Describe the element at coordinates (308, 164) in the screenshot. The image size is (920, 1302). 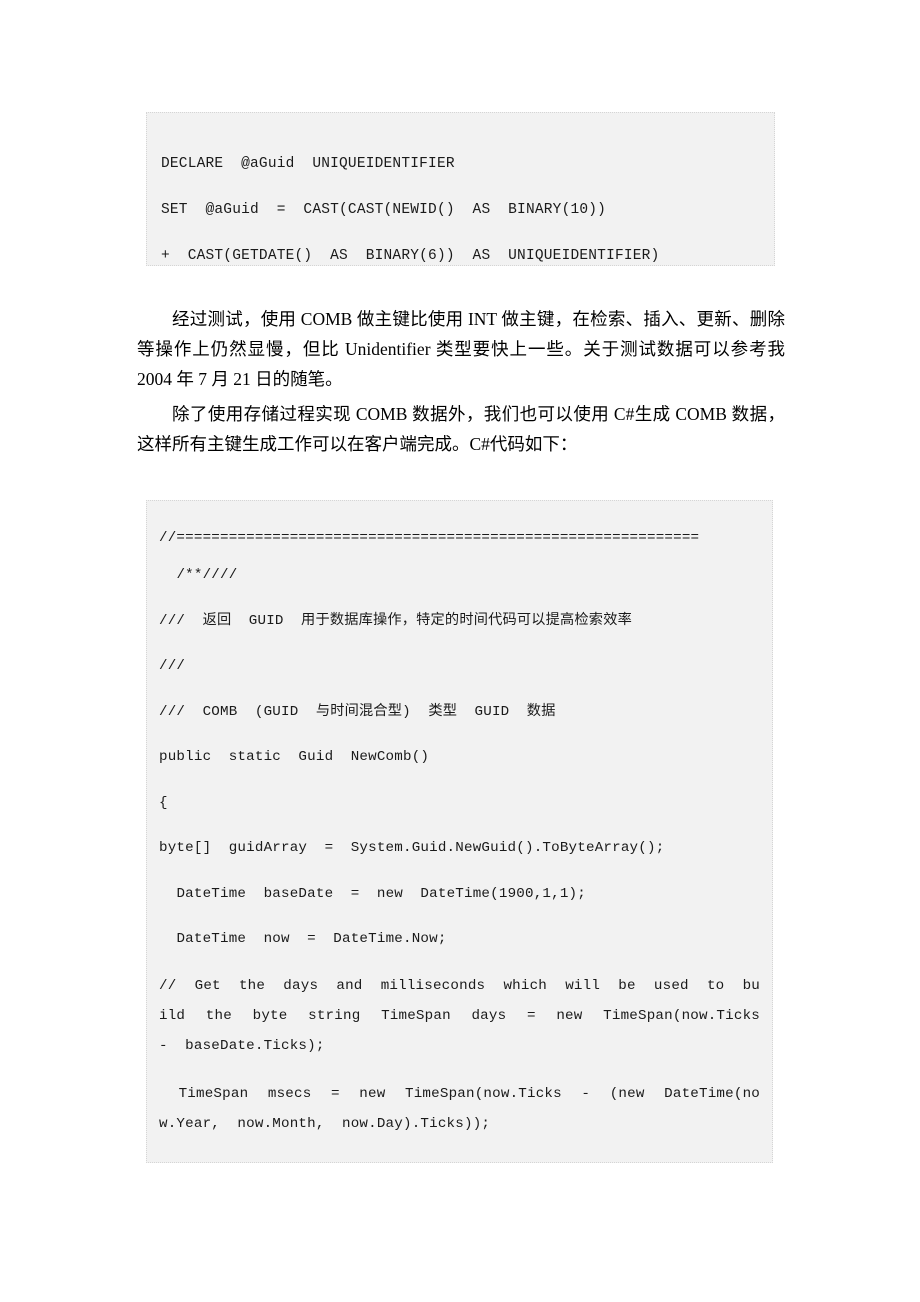
I see `code-line: DECLARE @aGuid UNIQUEIDENTIFIER` at that location.